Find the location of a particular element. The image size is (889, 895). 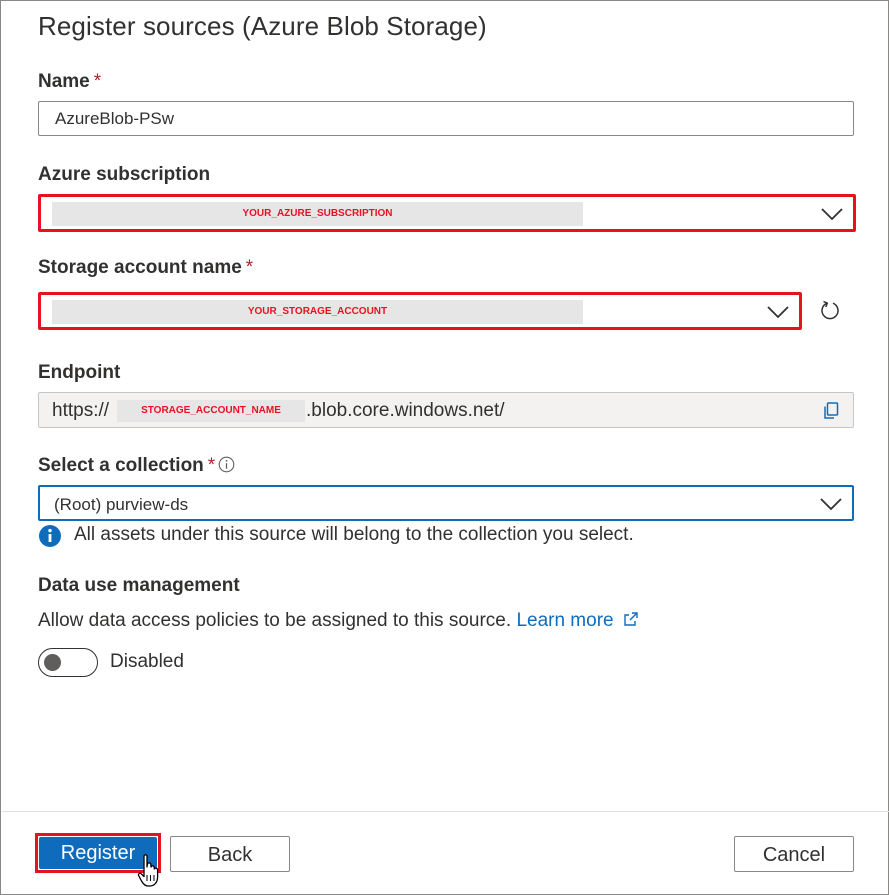

collection-dropdown: (Root) purview-ds is located at coordinates (446, 503).